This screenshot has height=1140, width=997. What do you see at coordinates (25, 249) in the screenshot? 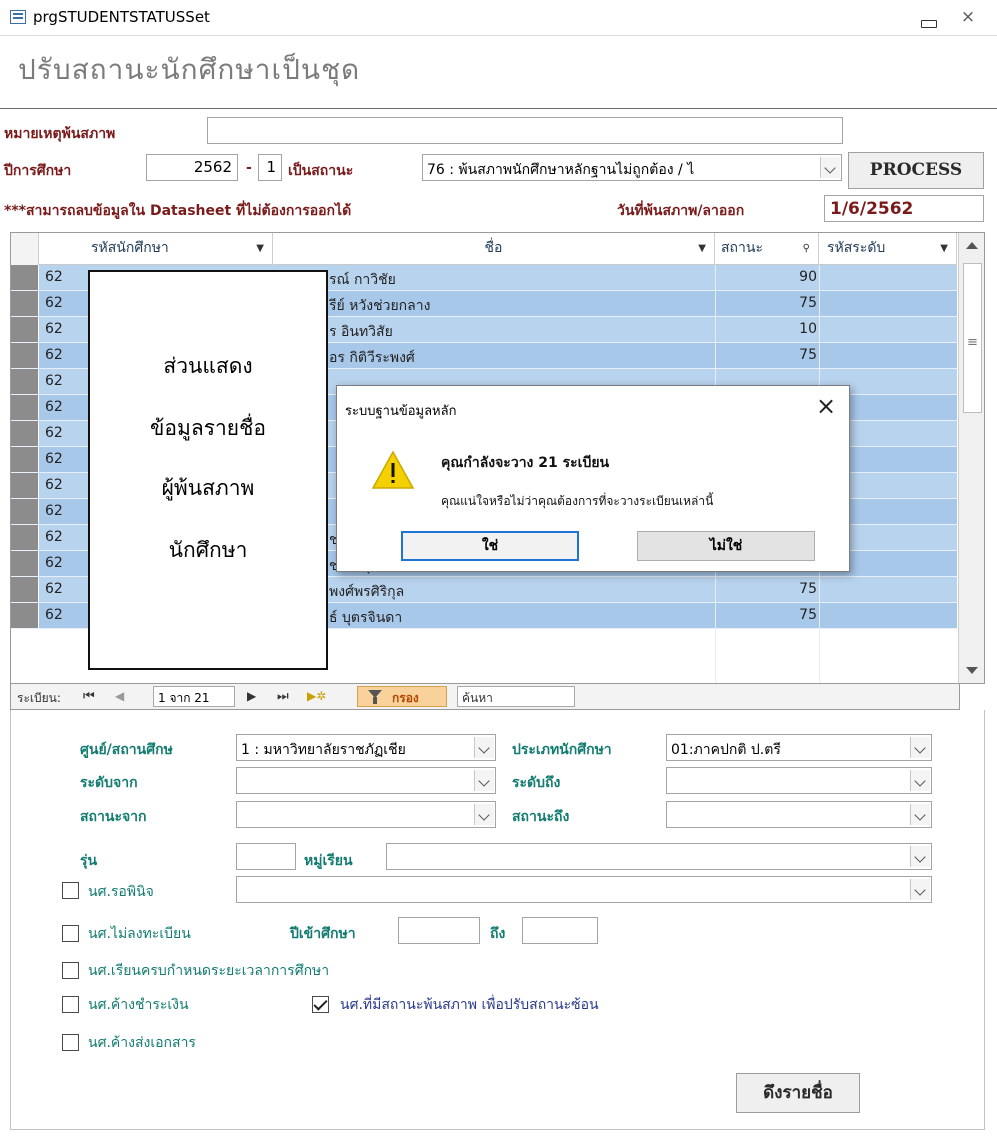
I see `select-all-corner` at bounding box center [25, 249].